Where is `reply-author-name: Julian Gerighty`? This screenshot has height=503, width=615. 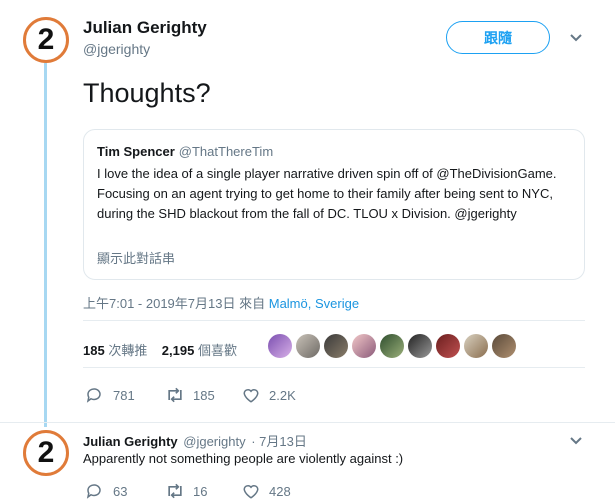 reply-author-name: Julian Gerighty is located at coordinates (130, 441).